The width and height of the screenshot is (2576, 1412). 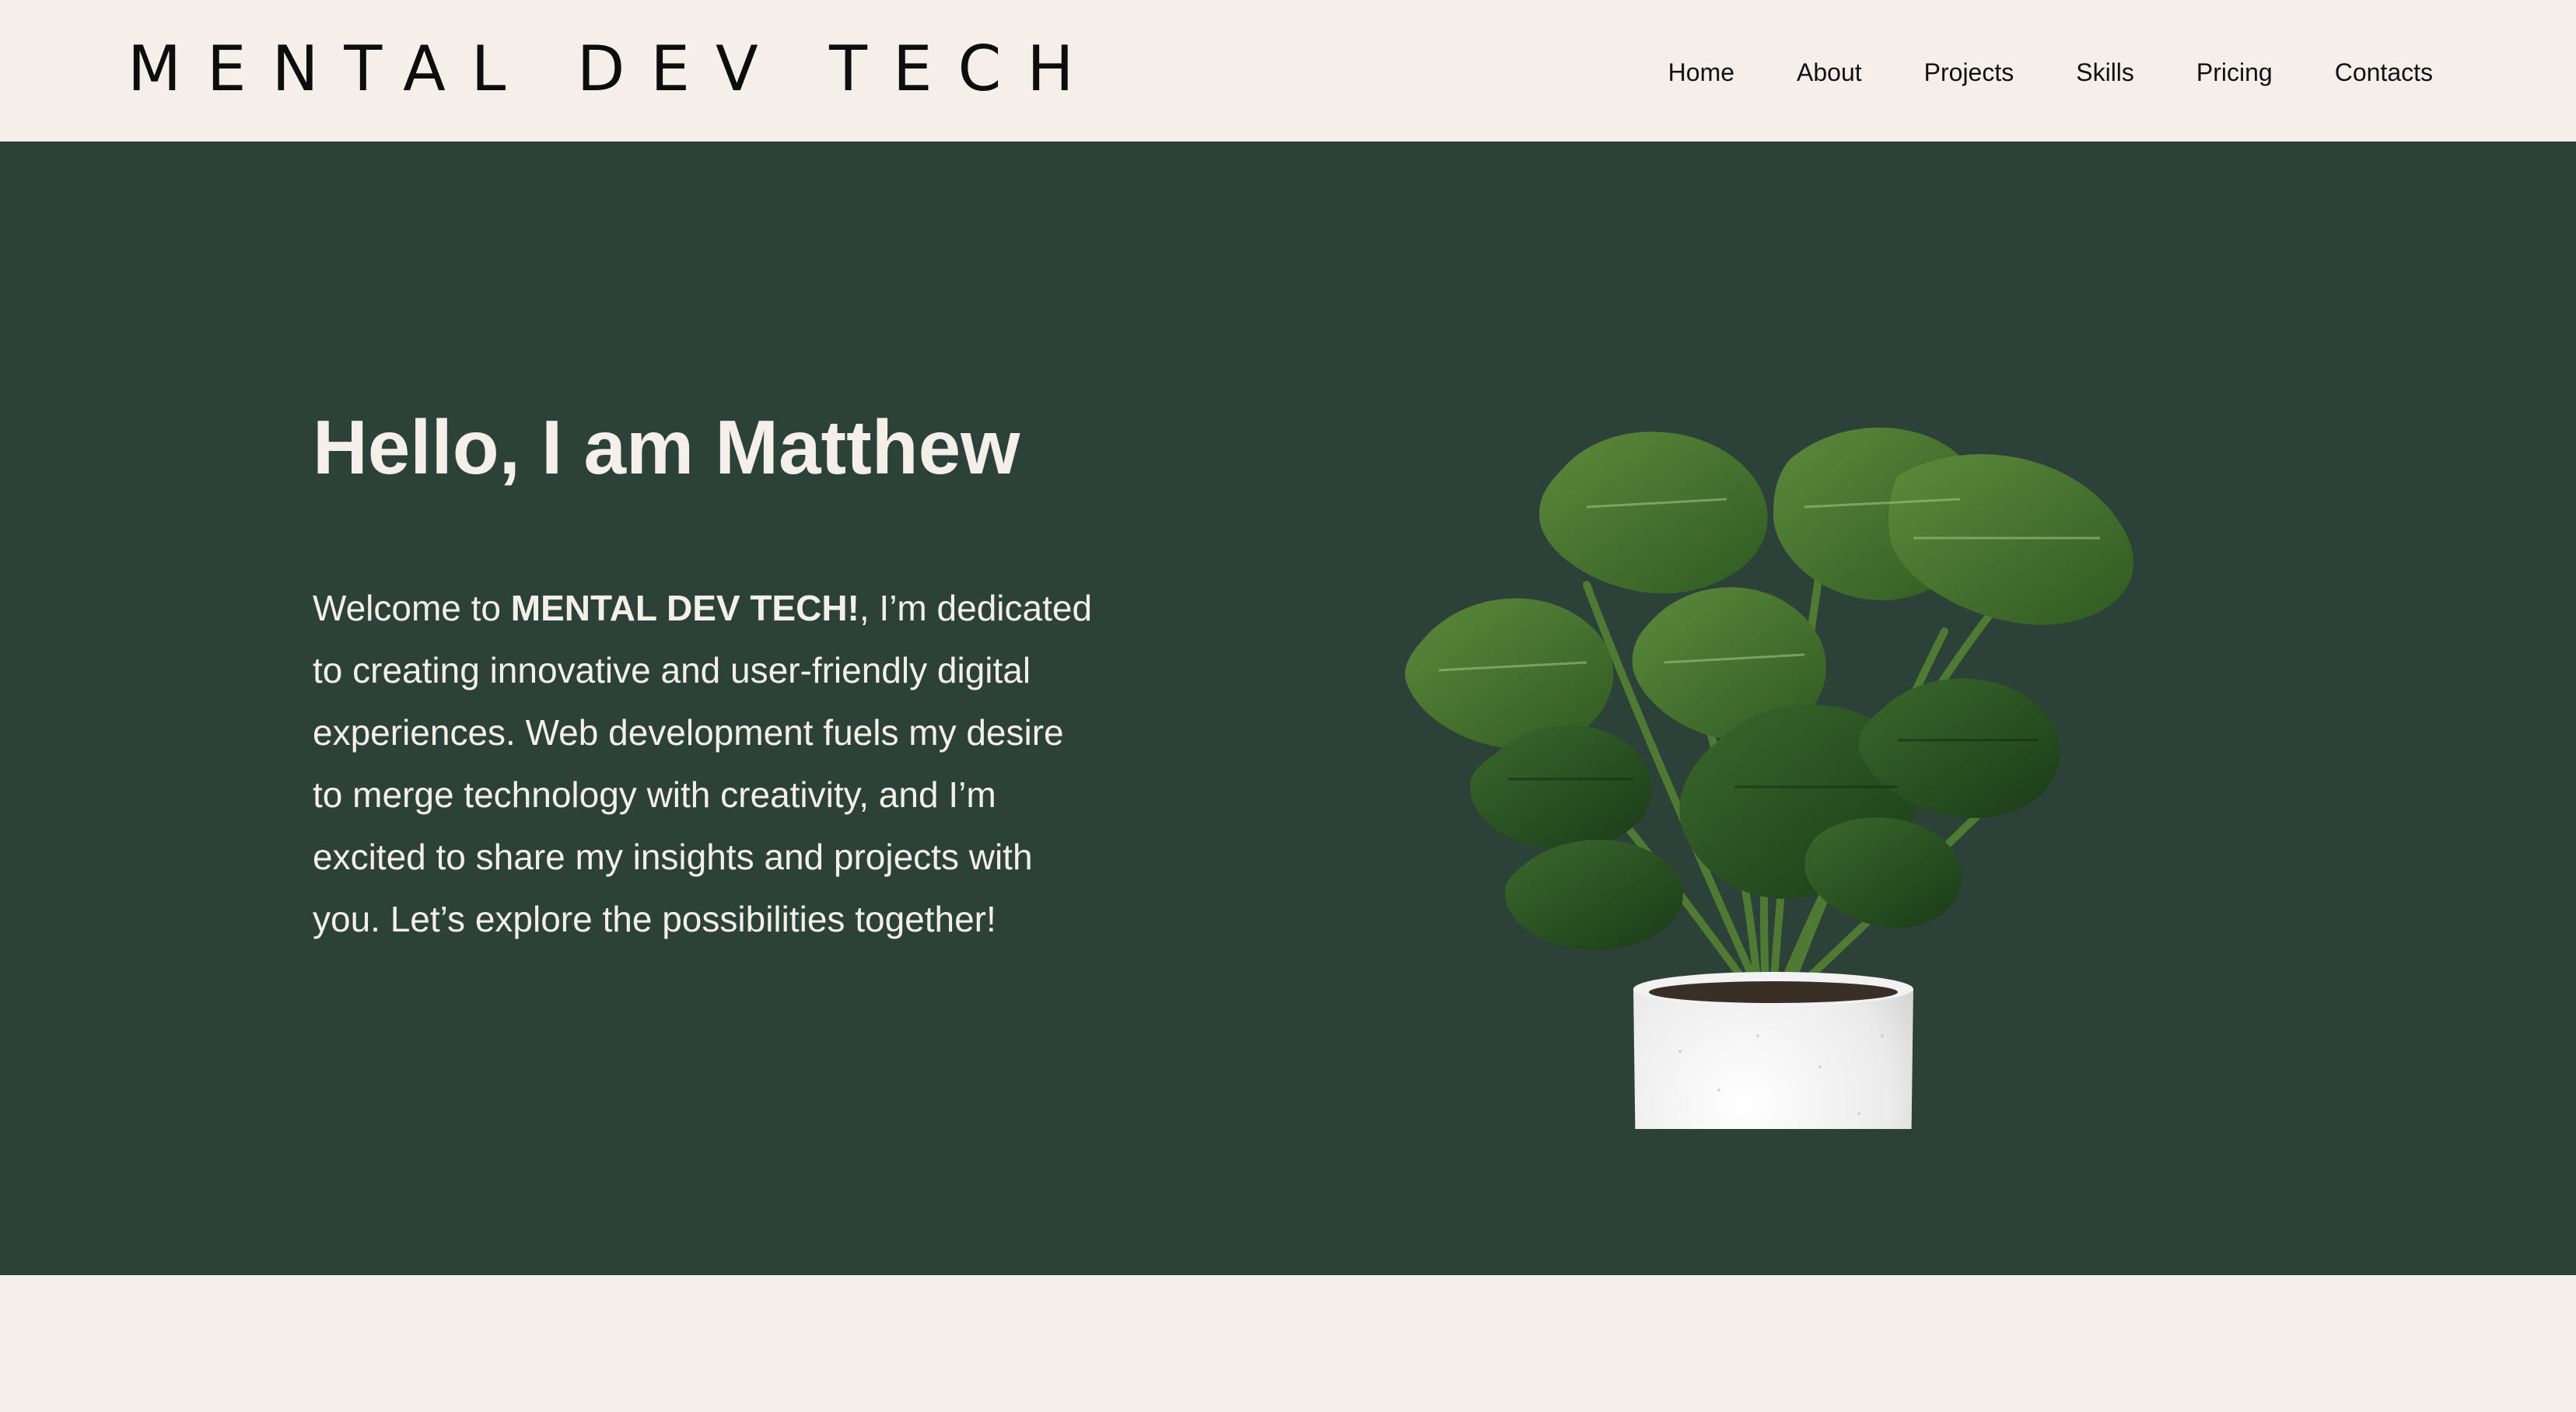 What do you see at coordinates (1969, 72) in the screenshot?
I see `nav-projects: Projects` at bounding box center [1969, 72].